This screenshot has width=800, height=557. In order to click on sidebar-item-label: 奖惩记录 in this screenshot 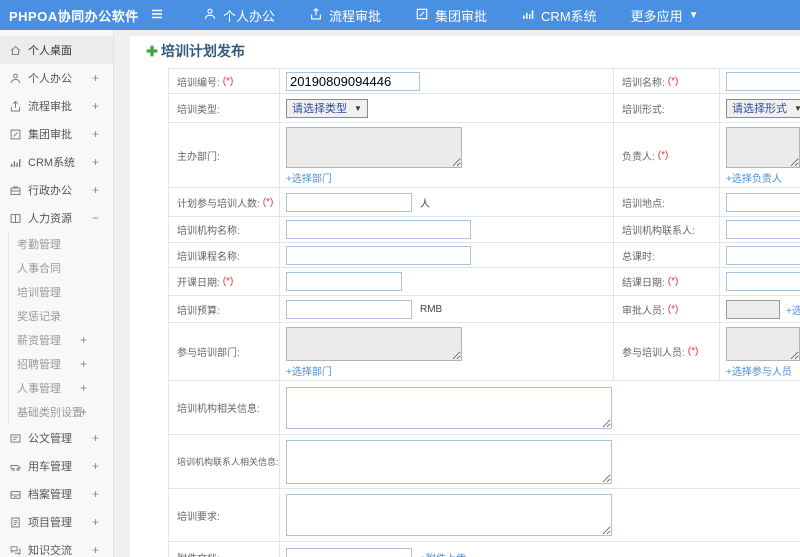, I will do `click(39, 317)`.